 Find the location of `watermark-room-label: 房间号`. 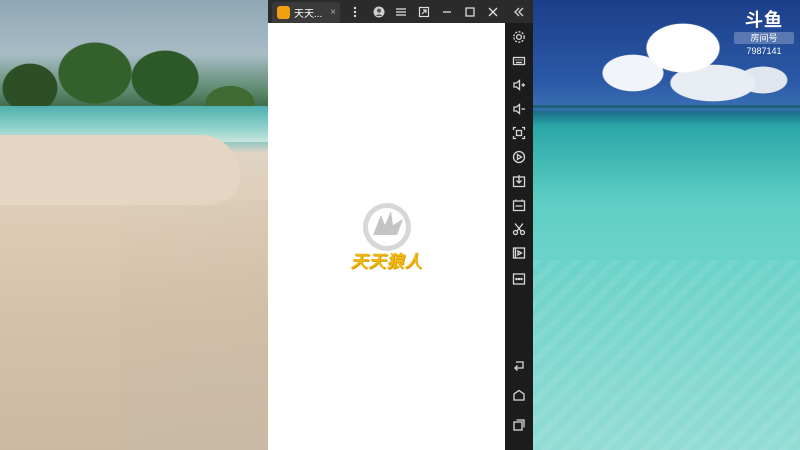

watermark-room-label: 房间号 is located at coordinates (764, 38).